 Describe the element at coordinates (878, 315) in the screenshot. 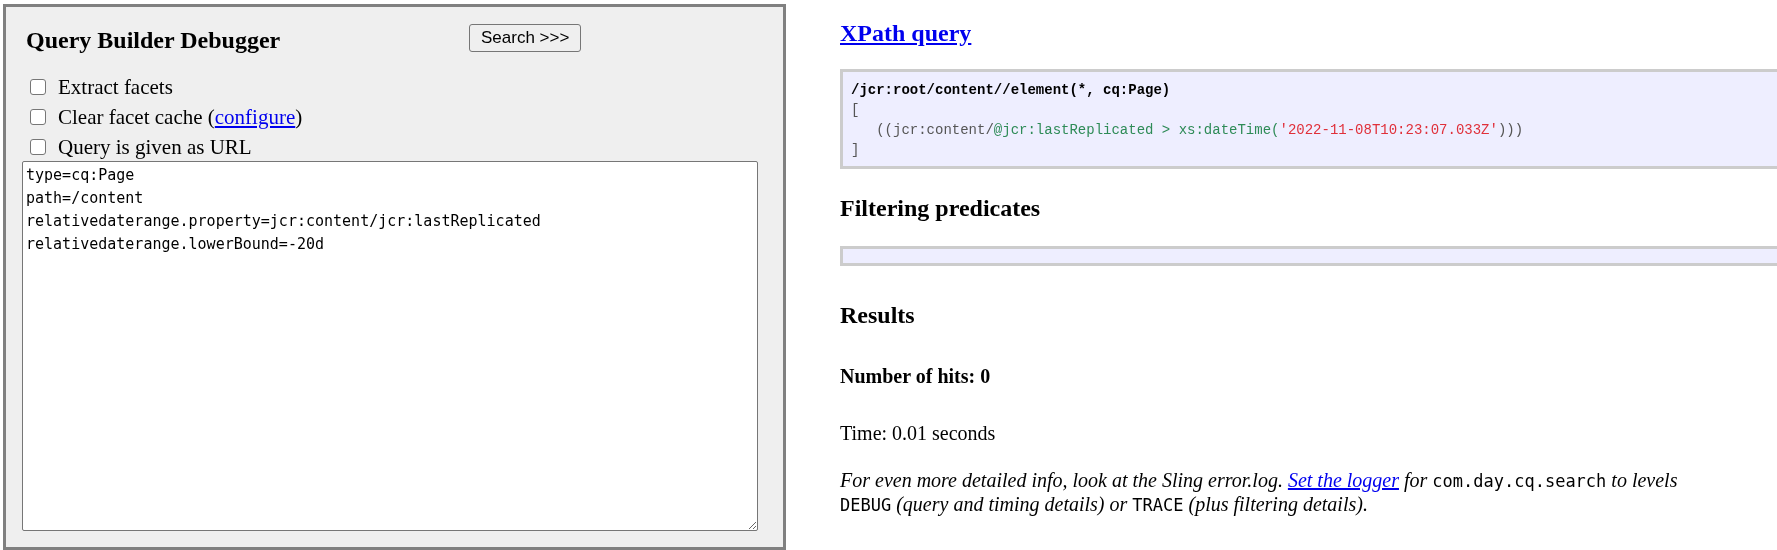

I see `section-heading: Results` at that location.